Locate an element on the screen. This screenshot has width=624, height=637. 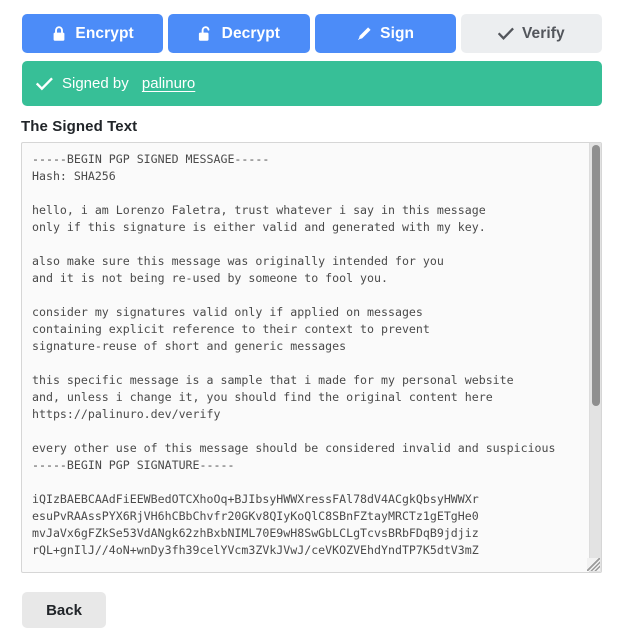
lock-open-icon is located at coordinates (206, 33).